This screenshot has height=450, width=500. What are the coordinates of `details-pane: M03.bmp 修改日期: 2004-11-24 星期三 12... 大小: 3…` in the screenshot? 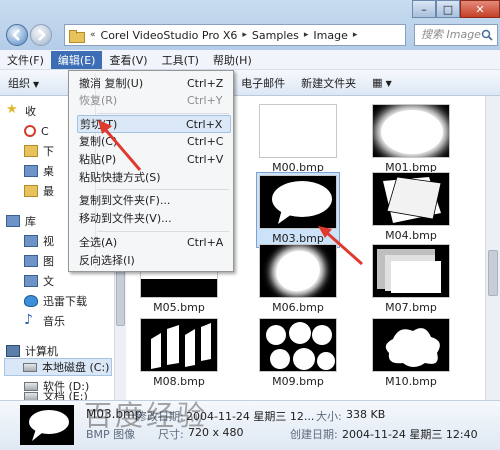 It's located at (250, 425).